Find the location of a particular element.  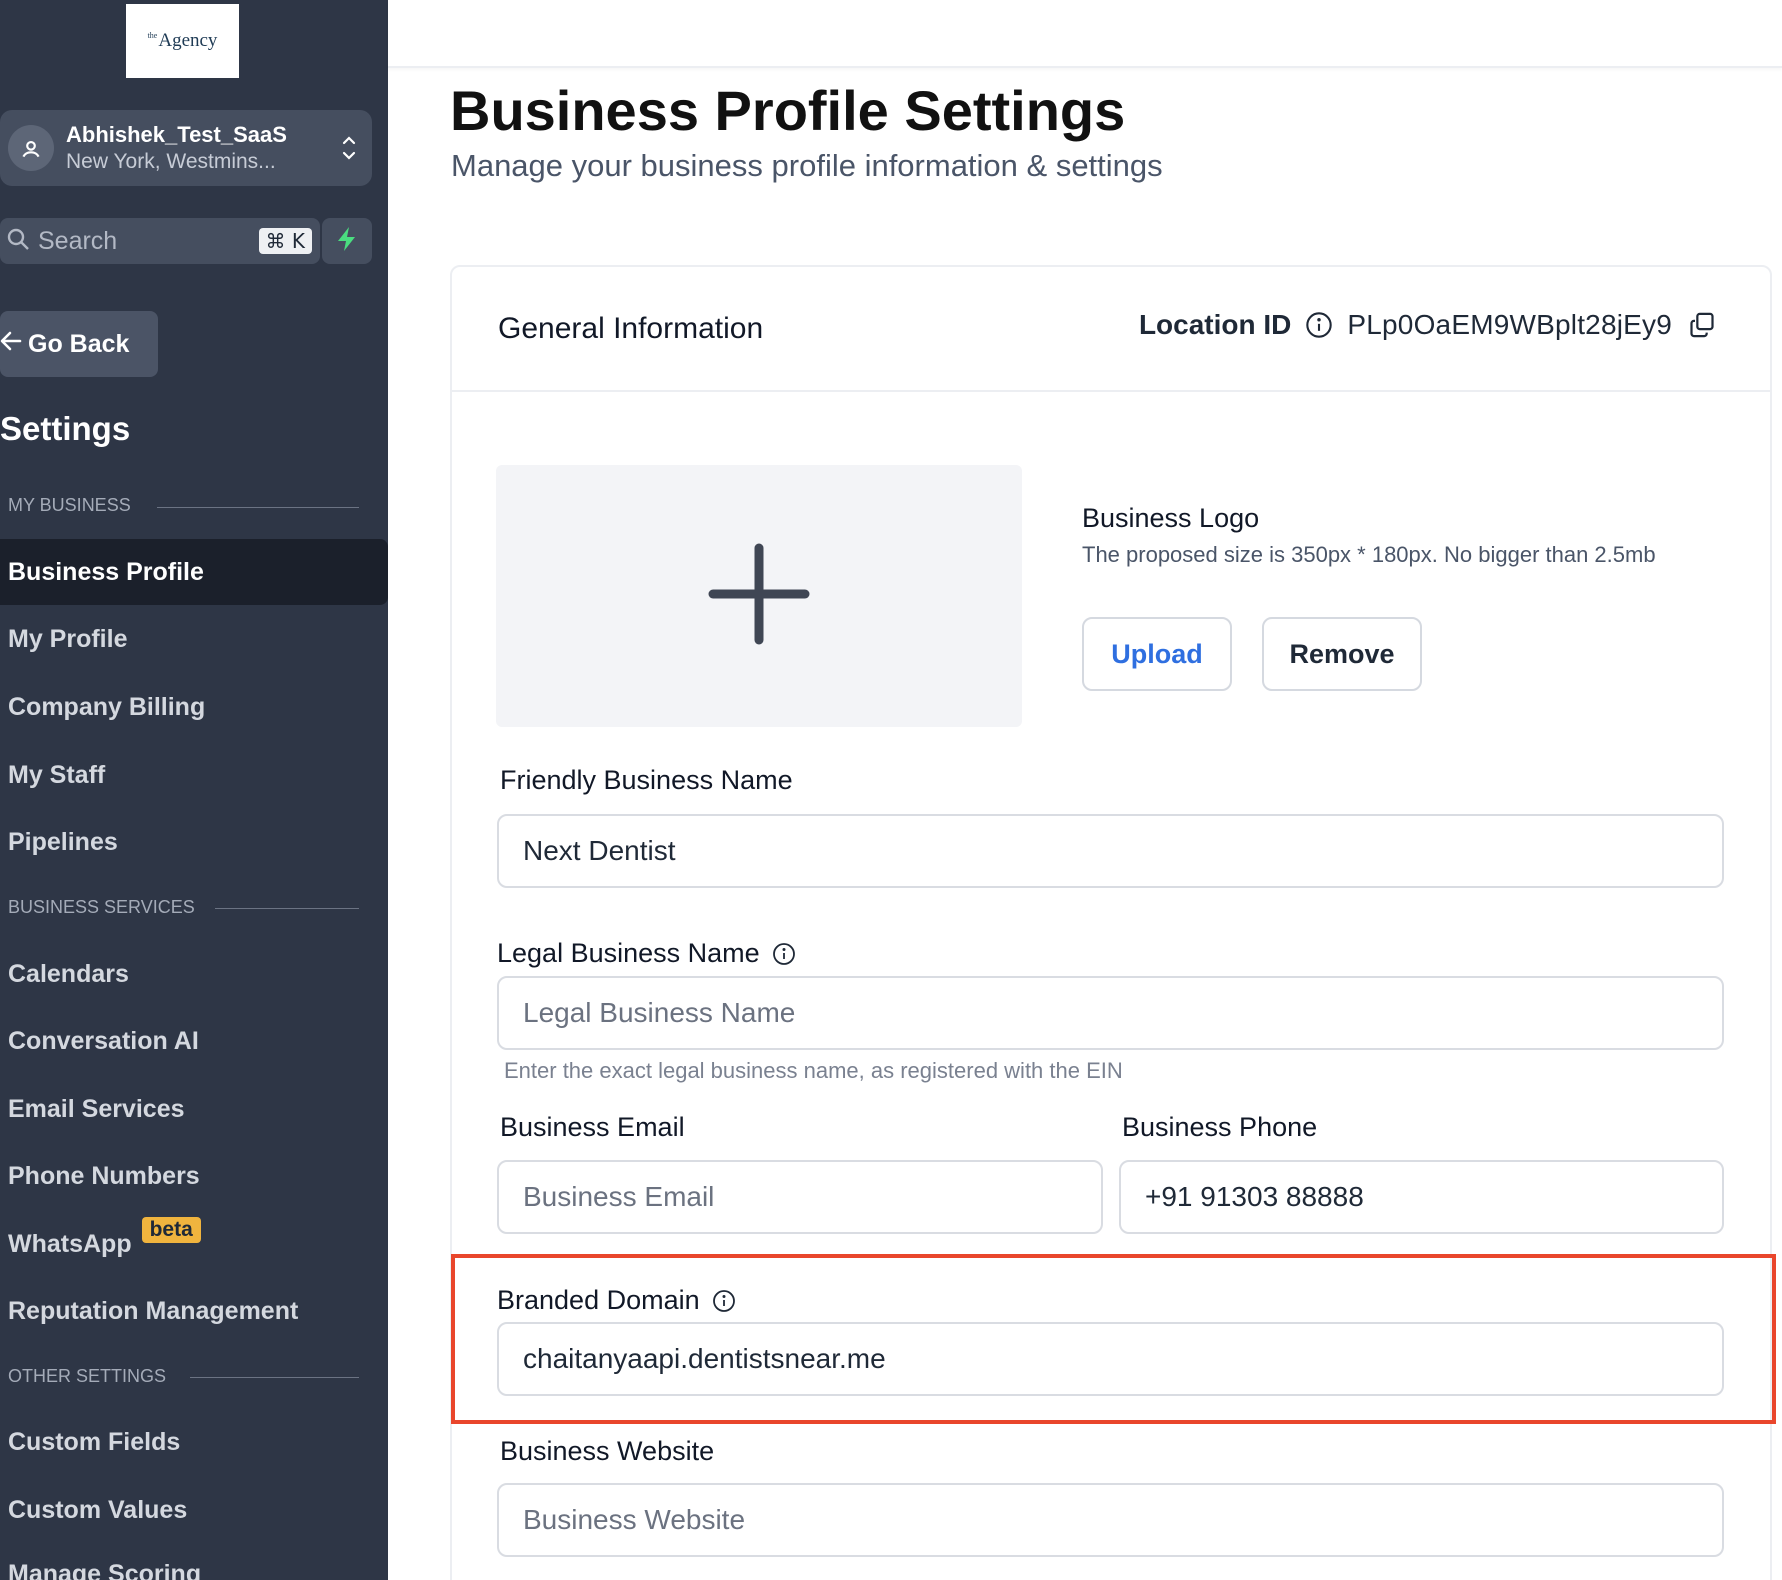

business-email-label: Business Email is located at coordinates (592, 1127).